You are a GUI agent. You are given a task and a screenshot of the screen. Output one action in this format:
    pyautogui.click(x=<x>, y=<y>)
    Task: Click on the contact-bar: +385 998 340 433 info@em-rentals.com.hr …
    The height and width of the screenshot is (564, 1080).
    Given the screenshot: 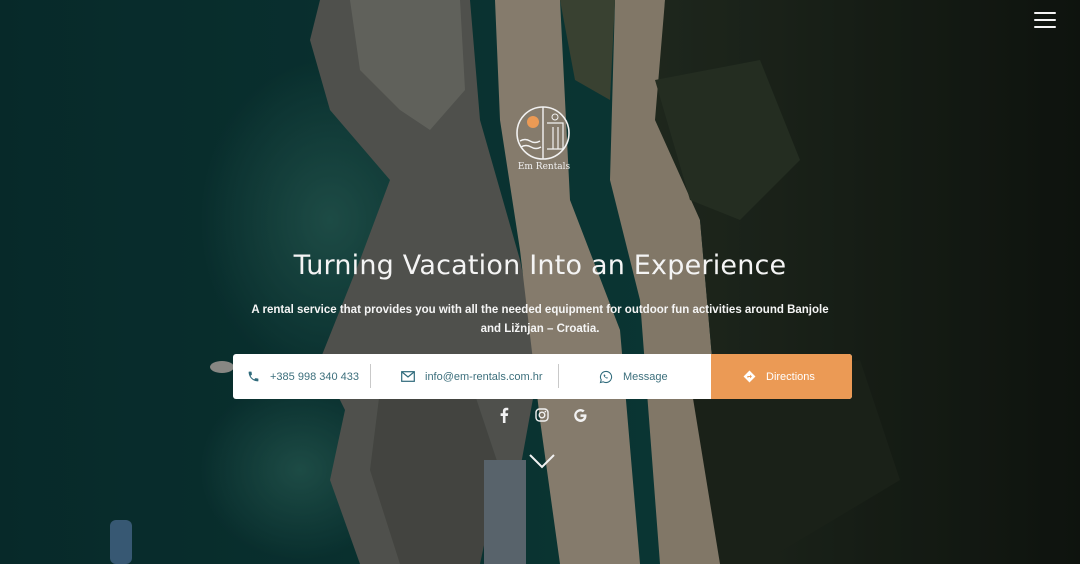 What is the action you would take?
    pyautogui.click(x=542, y=376)
    